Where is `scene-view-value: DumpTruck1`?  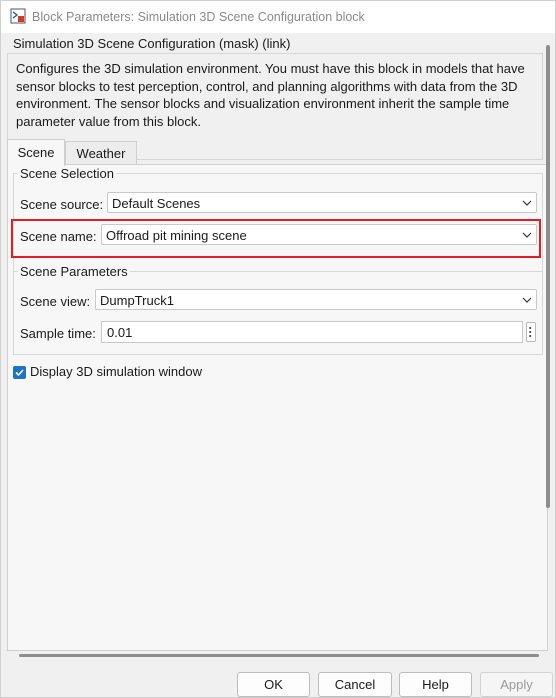
scene-view-value: DumpTruck1 is located at coordinates (137, 300).